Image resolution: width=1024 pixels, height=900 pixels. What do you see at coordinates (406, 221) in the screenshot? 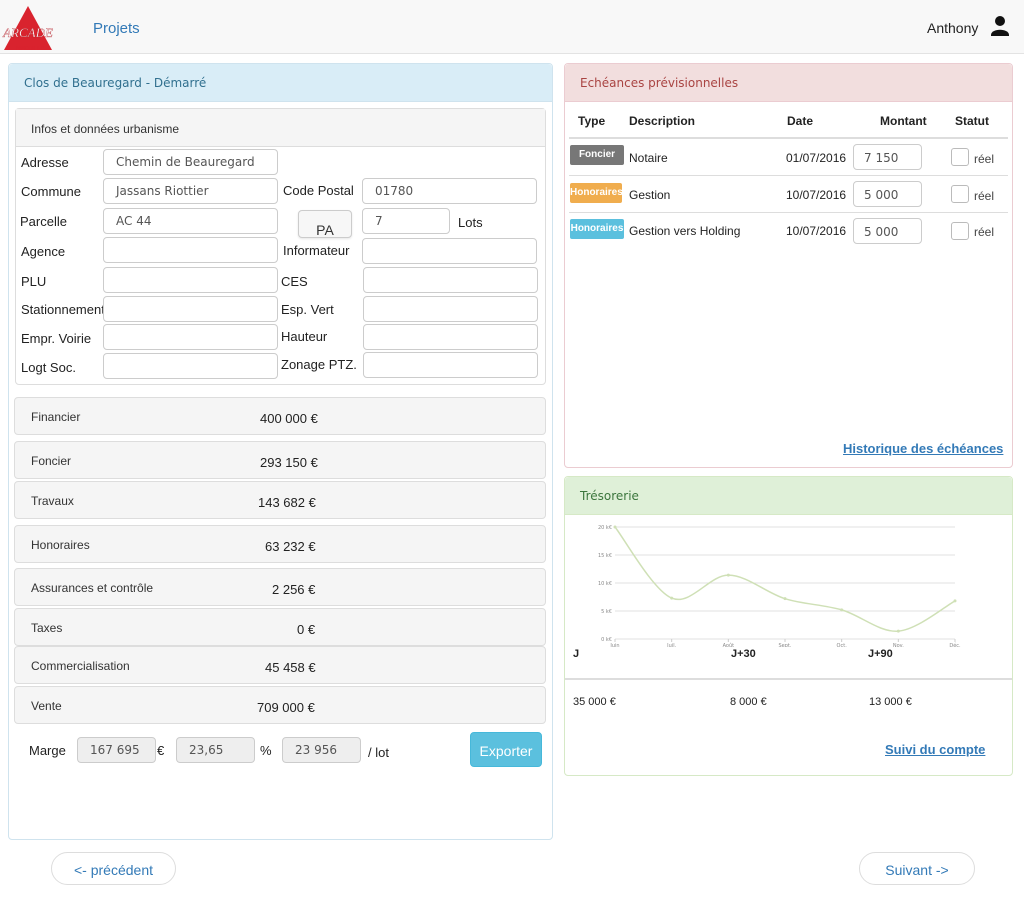
I see `lots-field: 7` at bounding box center [406, 221].